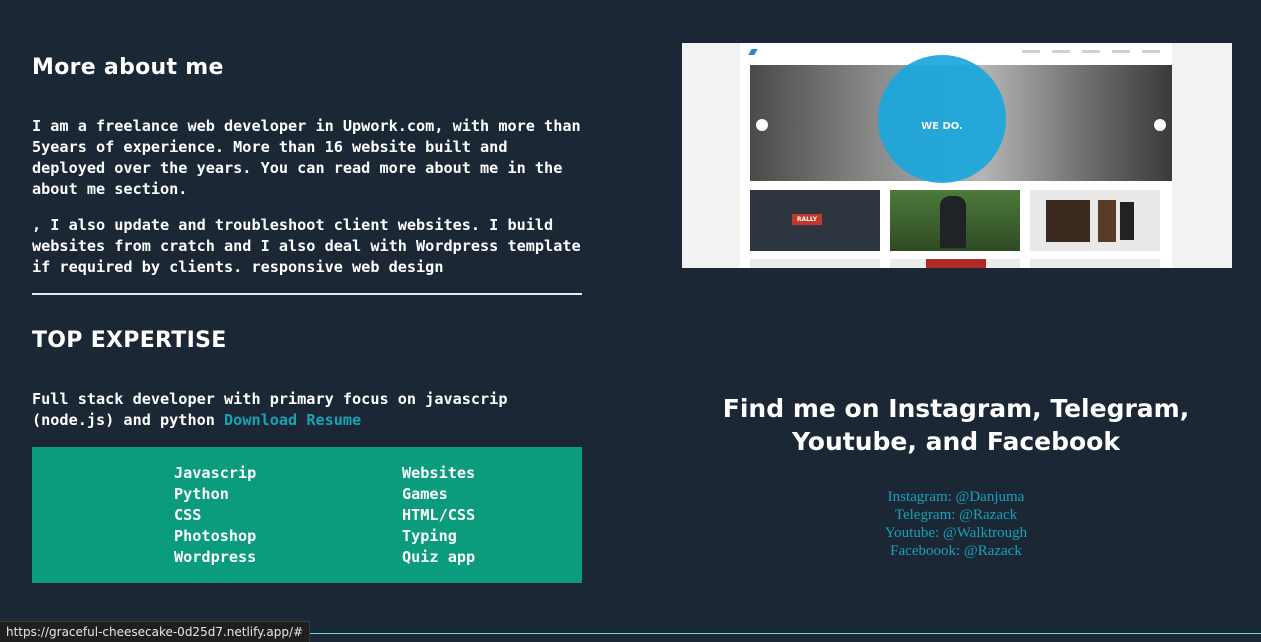 This screenshot has width=1261, height=642. Describe the element at coordinates (439, 557) in the screenshot. I see `skill-item: Quiz app` at that location.